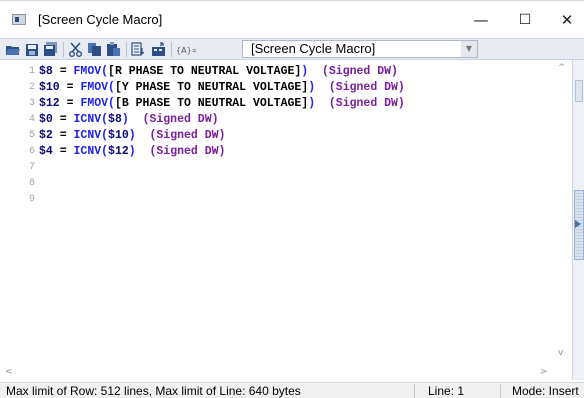 The height and width of the screenshot is (398, 584). What do you see at coordinates (545, 391) in the screenshot?
I see `status-mode: Mode: Insert` at bounding box center [545, 391].